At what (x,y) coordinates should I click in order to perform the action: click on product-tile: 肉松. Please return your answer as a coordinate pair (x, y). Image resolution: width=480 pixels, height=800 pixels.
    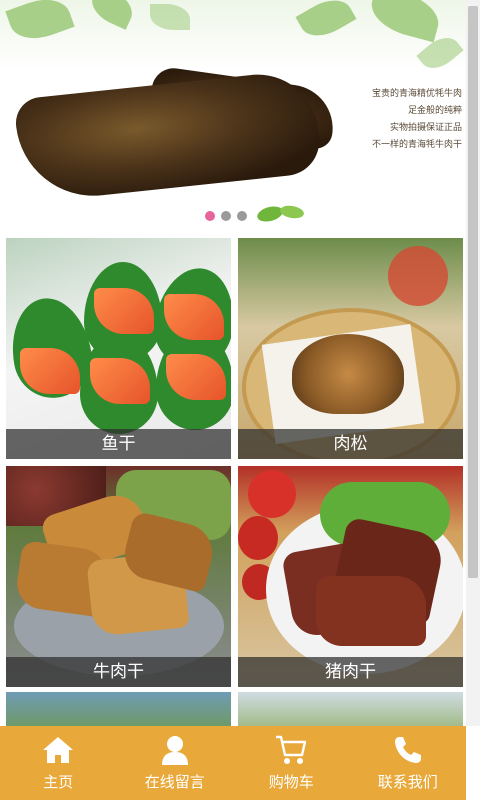
    Looking at the image, I should click on (350, 348).